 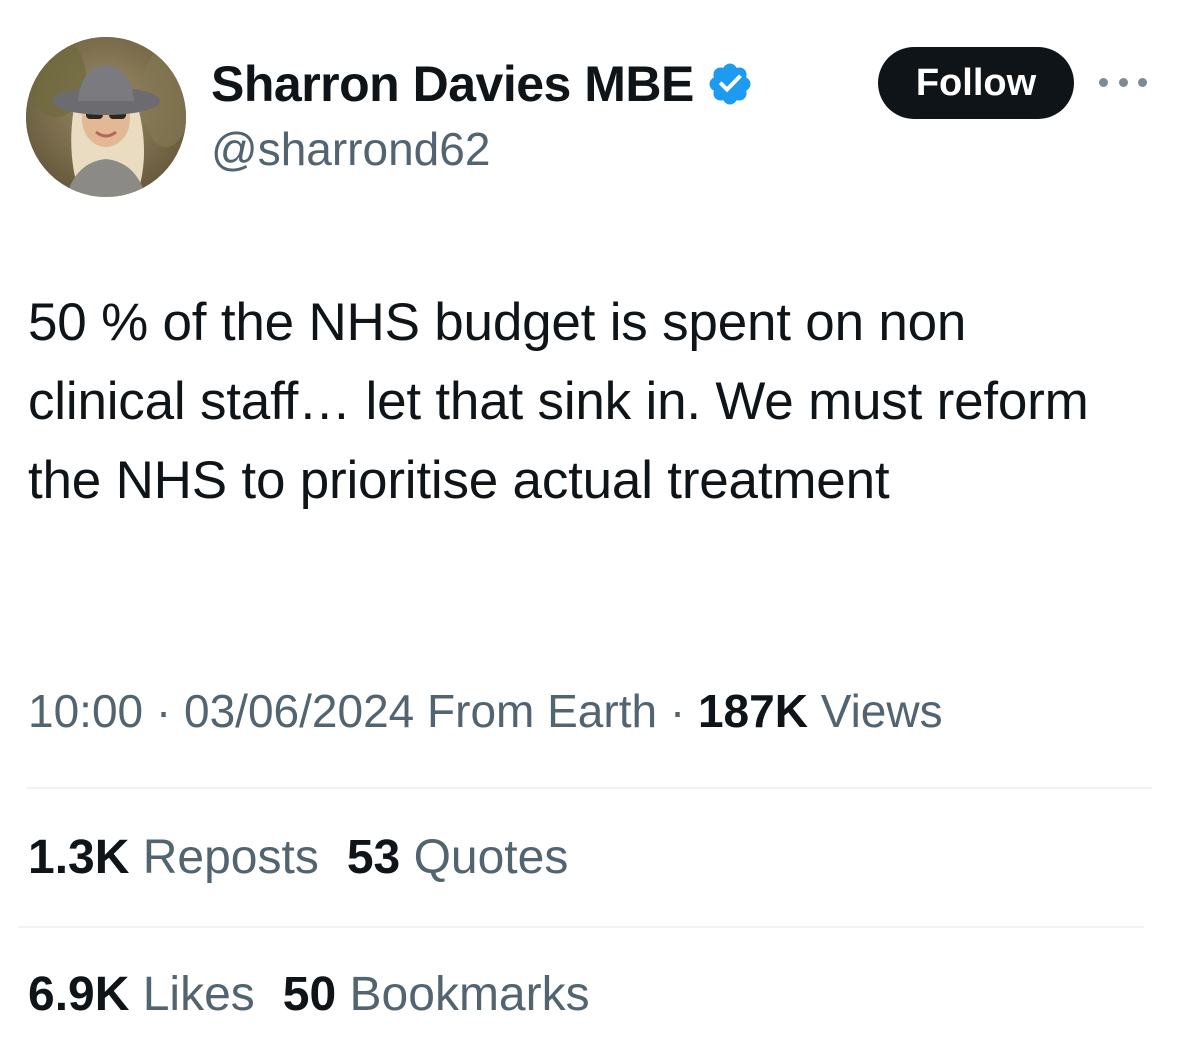 What do you see at coordinates (79, 994) in the screenshot?
I see `likes-count: 6.9K` at bounding box center [79, 994].